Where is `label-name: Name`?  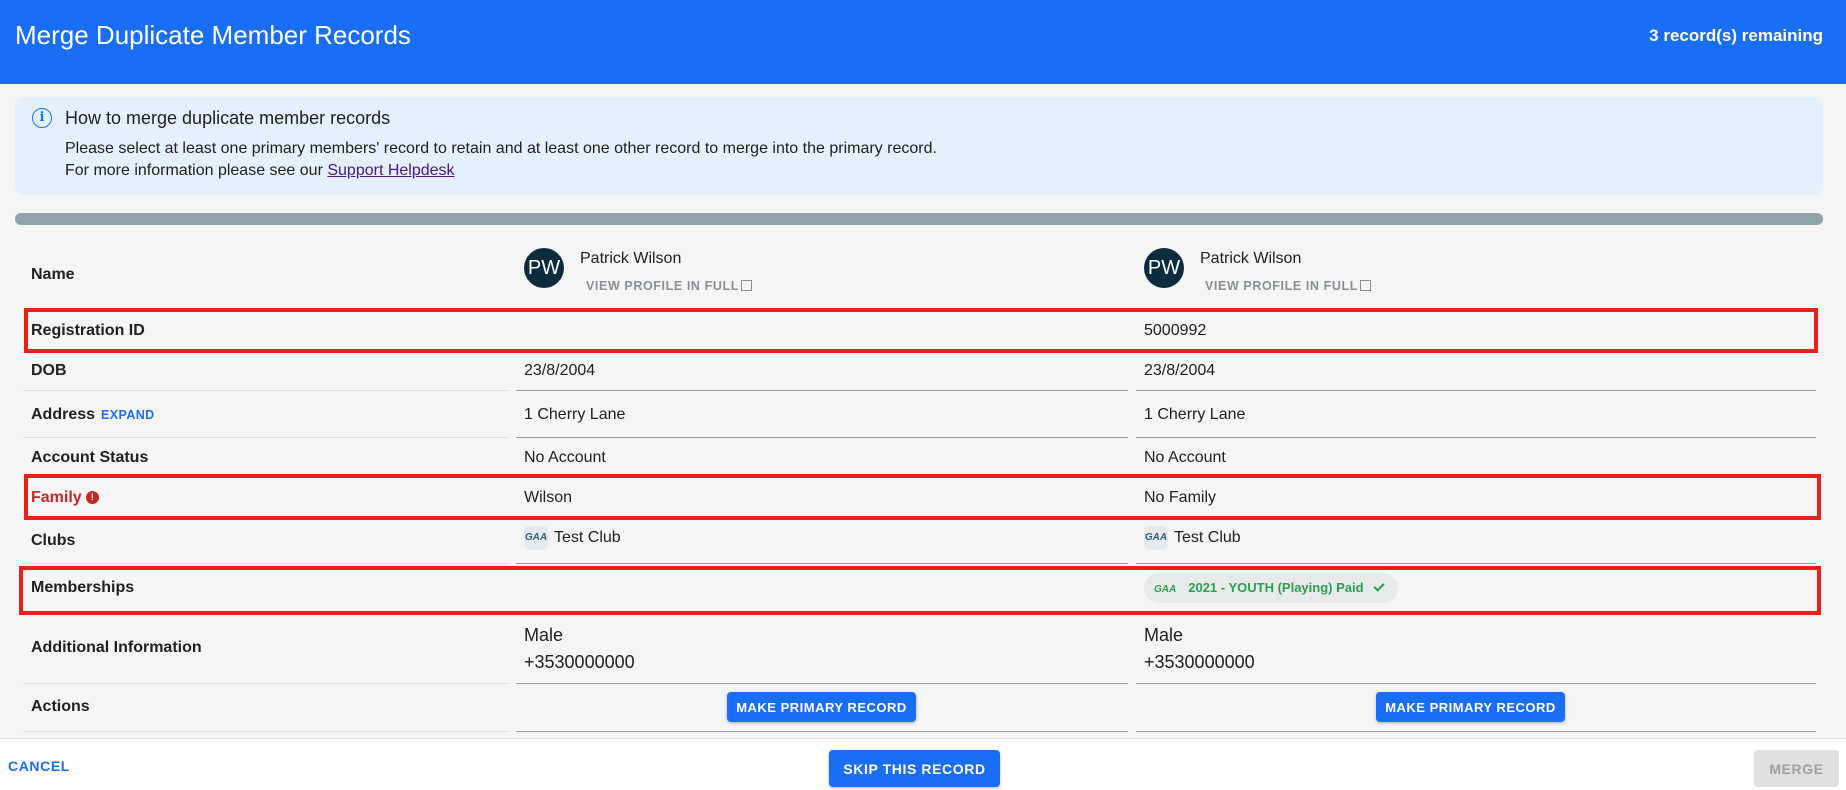 label-name: Name is located at coordinates (53, 274).